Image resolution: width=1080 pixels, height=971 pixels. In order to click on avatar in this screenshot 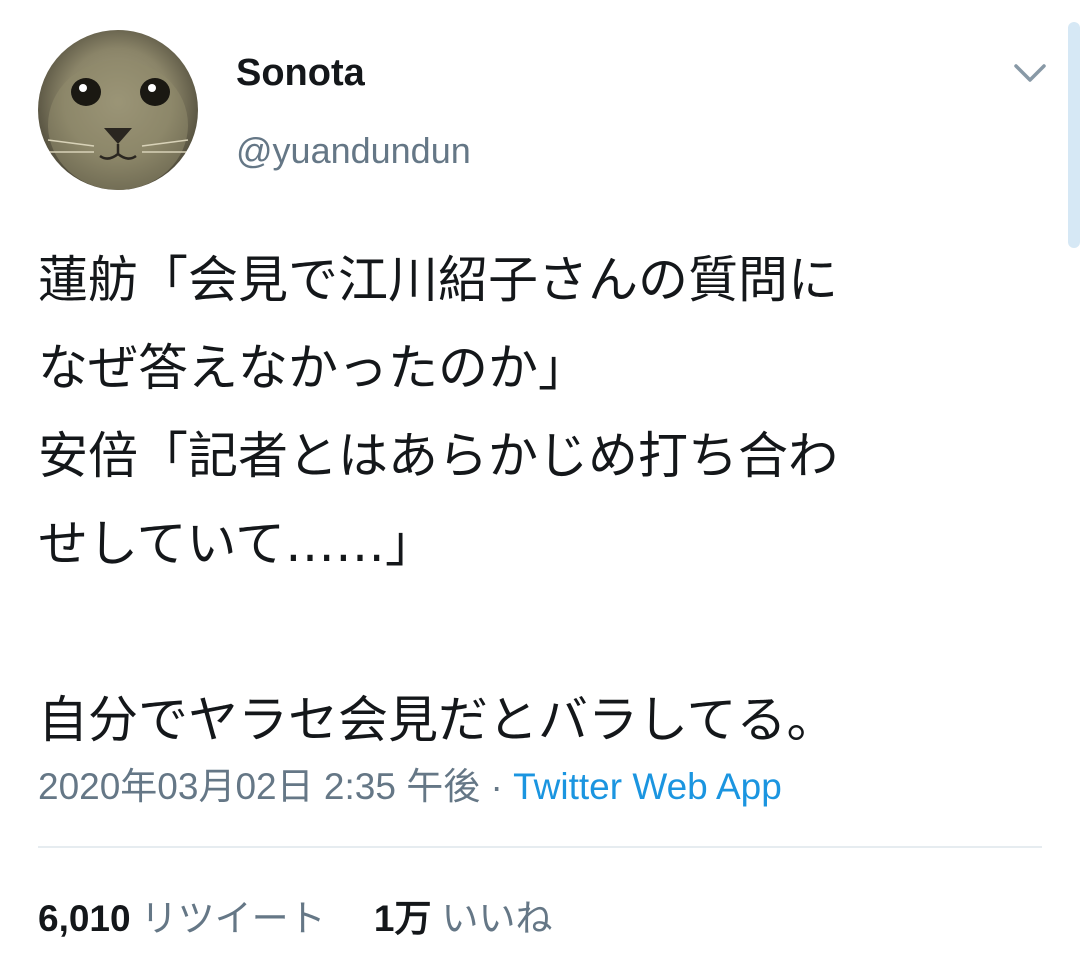, I will do `click(118, 110)`.